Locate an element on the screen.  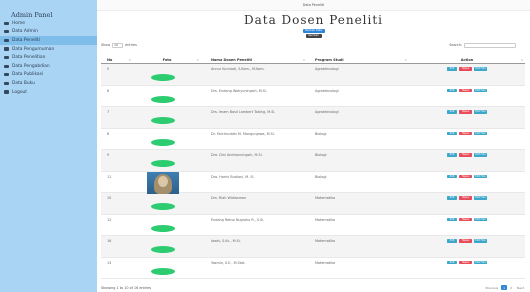
sidebar-item-data-publikasi: Data Publikasi is located at coordinates (48, 75).